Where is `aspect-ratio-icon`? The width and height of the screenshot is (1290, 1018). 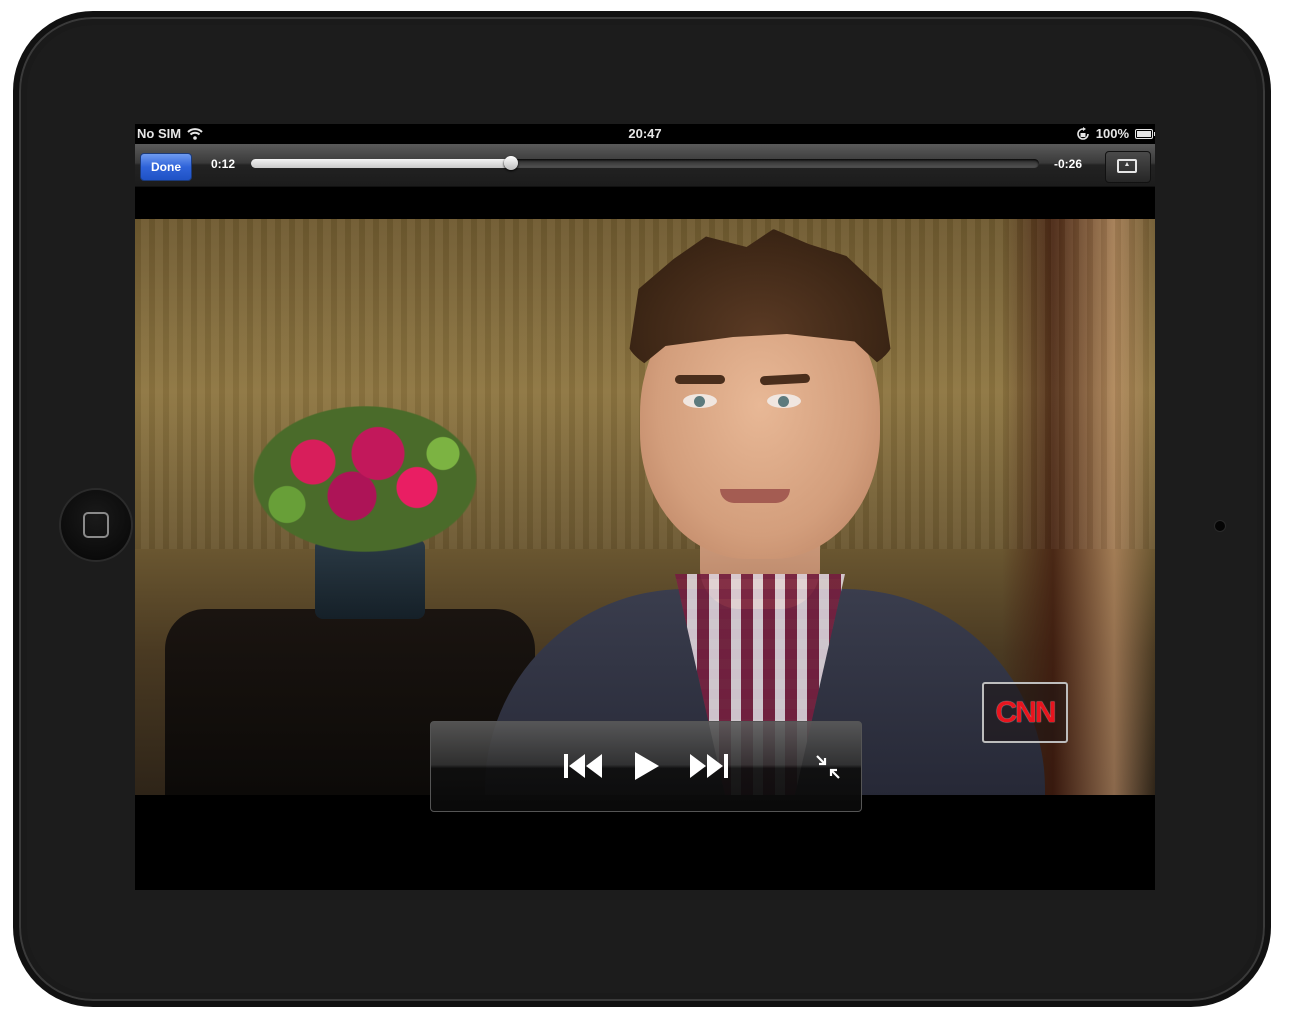 aspect-ratio-icon is located at coordinates (1127, 166).